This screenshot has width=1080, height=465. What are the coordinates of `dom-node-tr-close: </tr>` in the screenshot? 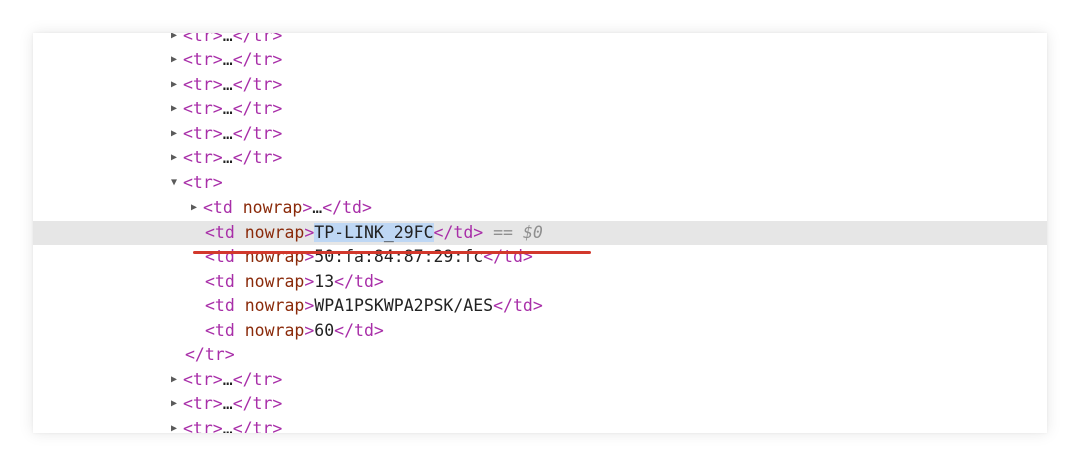 It's located at (540, 355).